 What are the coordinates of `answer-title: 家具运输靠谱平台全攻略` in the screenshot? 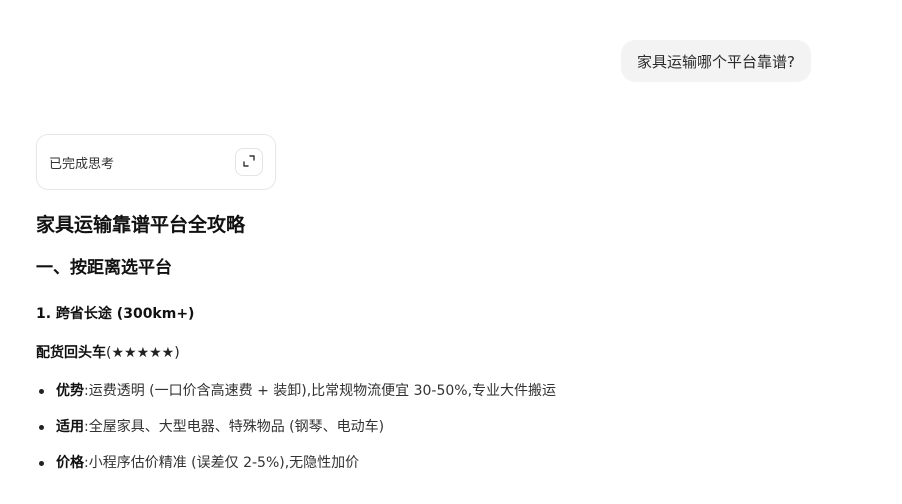 It's located at (141, 225).